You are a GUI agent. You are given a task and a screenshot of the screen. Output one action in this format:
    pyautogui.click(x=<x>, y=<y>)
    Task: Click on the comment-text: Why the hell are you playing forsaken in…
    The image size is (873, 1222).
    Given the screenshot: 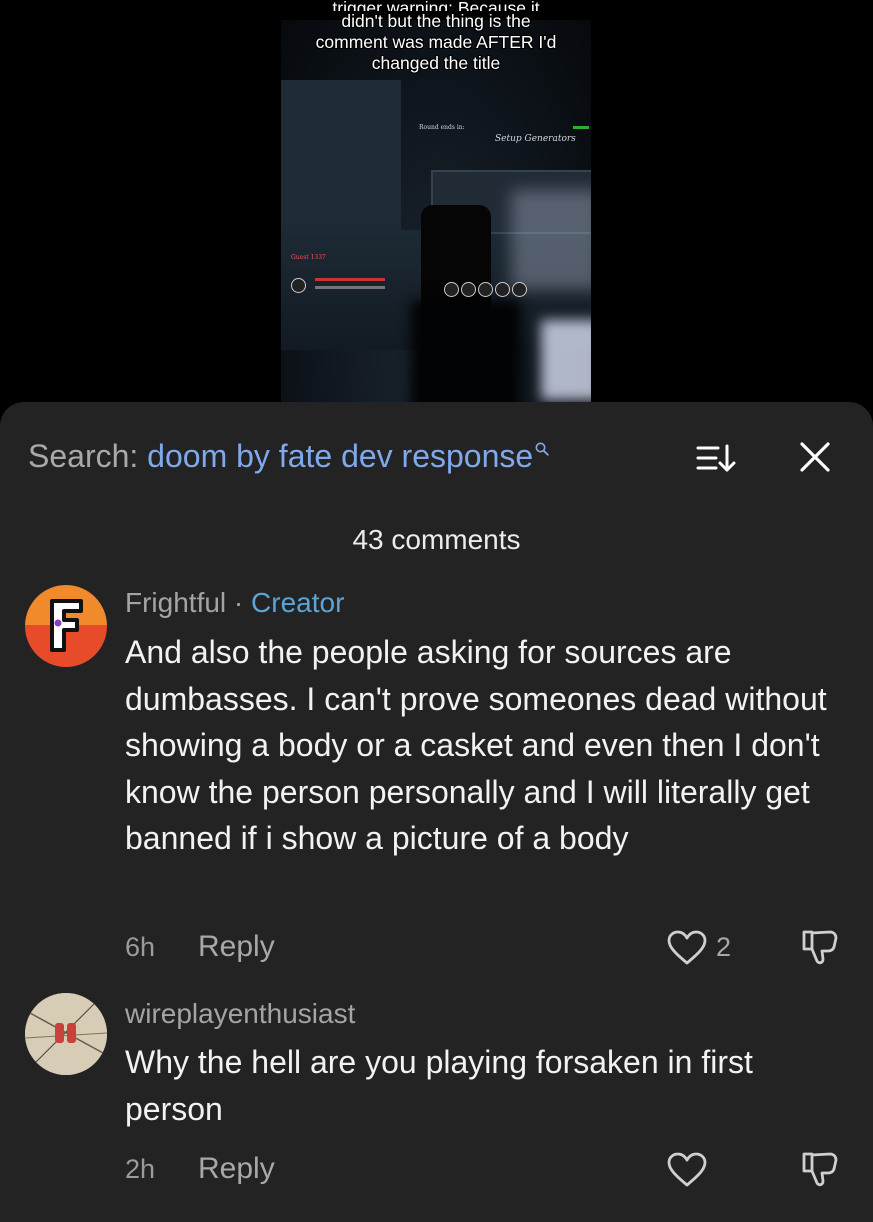 What is the action you would take?
    pyautogui.click(x=439, y=1085)
    